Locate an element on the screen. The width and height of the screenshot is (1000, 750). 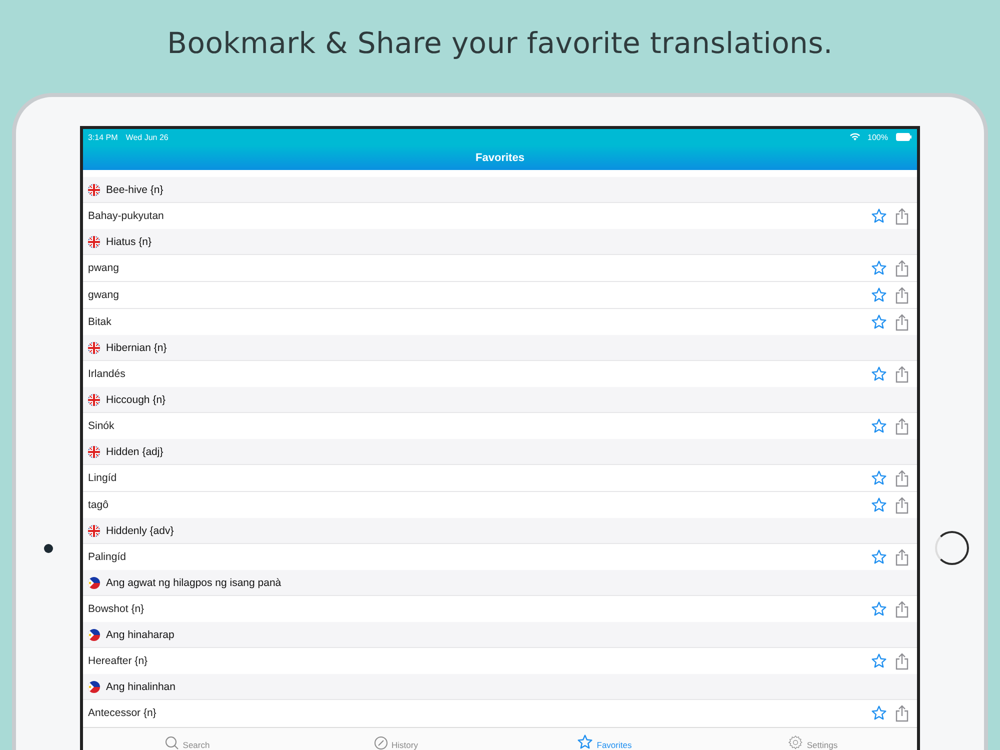
home-button is located at coordinates (952, 548).